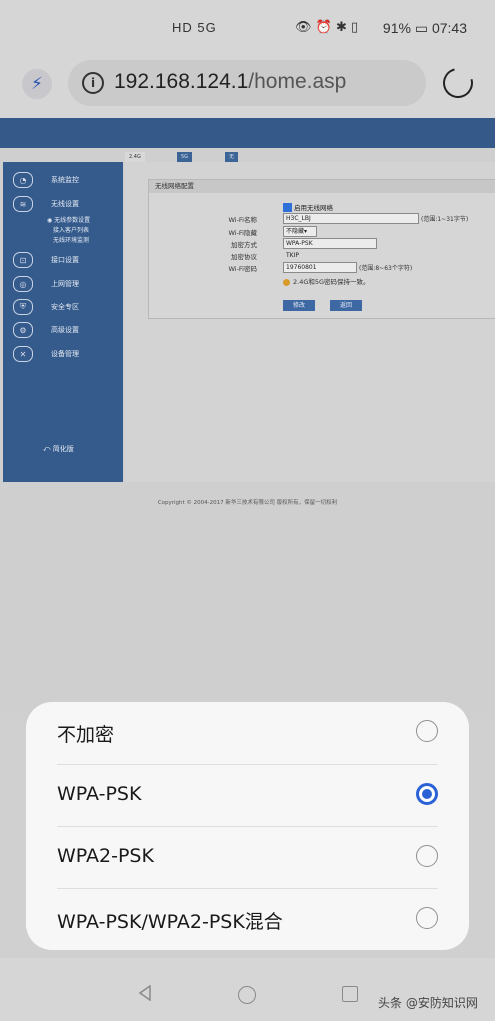  I want to click on simple-mode-label: 简化版, so click(63, 449).